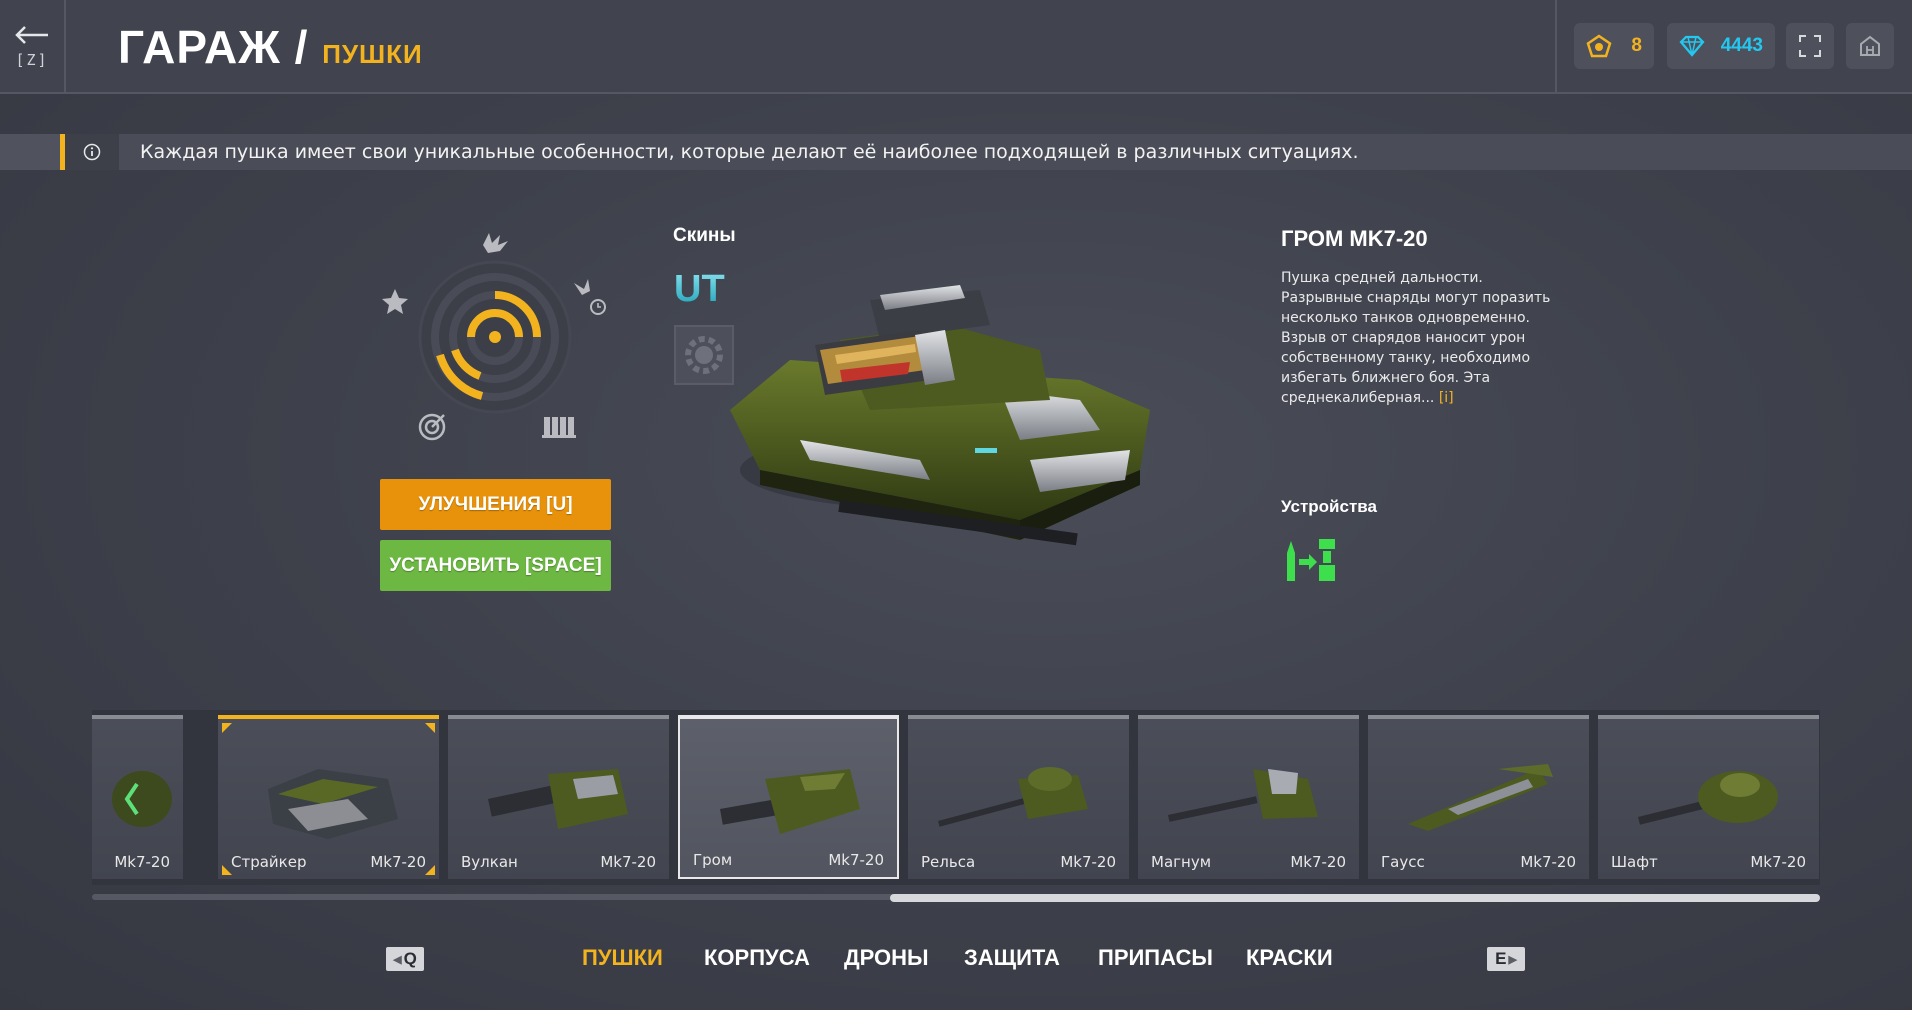 This screenshot has width=1912, height=1010. Describe the element at coordinates (940, 415) in the screenshot. I see `tank-preview` at that location.